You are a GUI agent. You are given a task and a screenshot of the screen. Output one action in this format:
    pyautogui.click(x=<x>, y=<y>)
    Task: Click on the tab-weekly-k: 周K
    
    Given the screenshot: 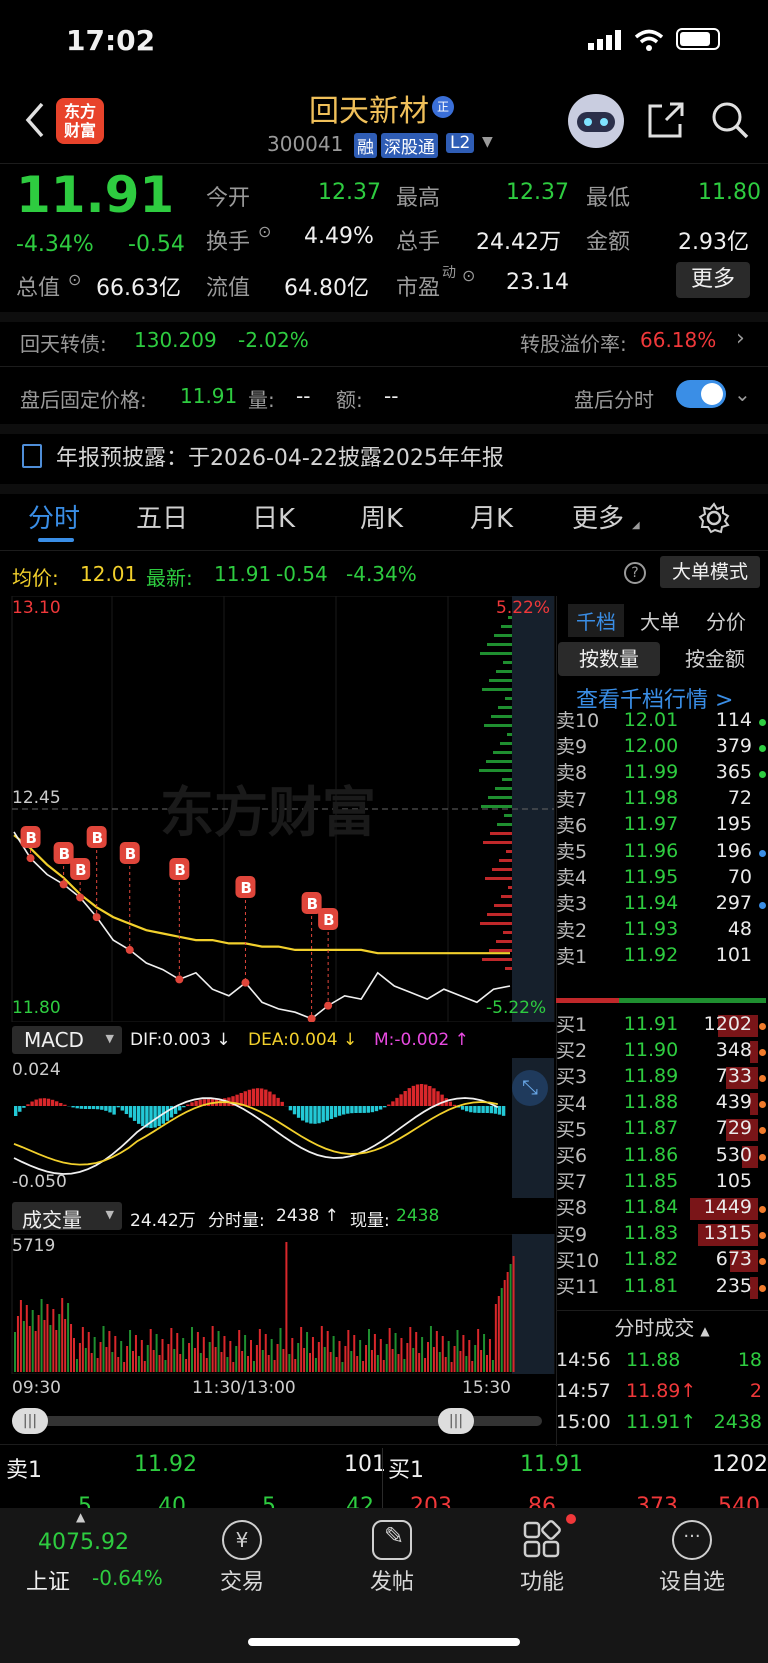 What is the action you would take?
    pyautogui.click(x=381, y=516)
    